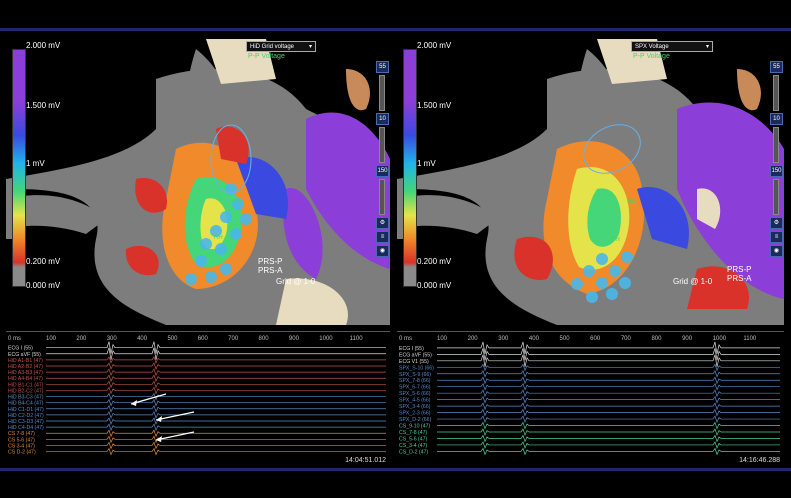 The image size is (791, 498). Describe the element at coordinates (413, 439) in the screenshot. I see `channel-label: CS_5-6 (47)` at that location.